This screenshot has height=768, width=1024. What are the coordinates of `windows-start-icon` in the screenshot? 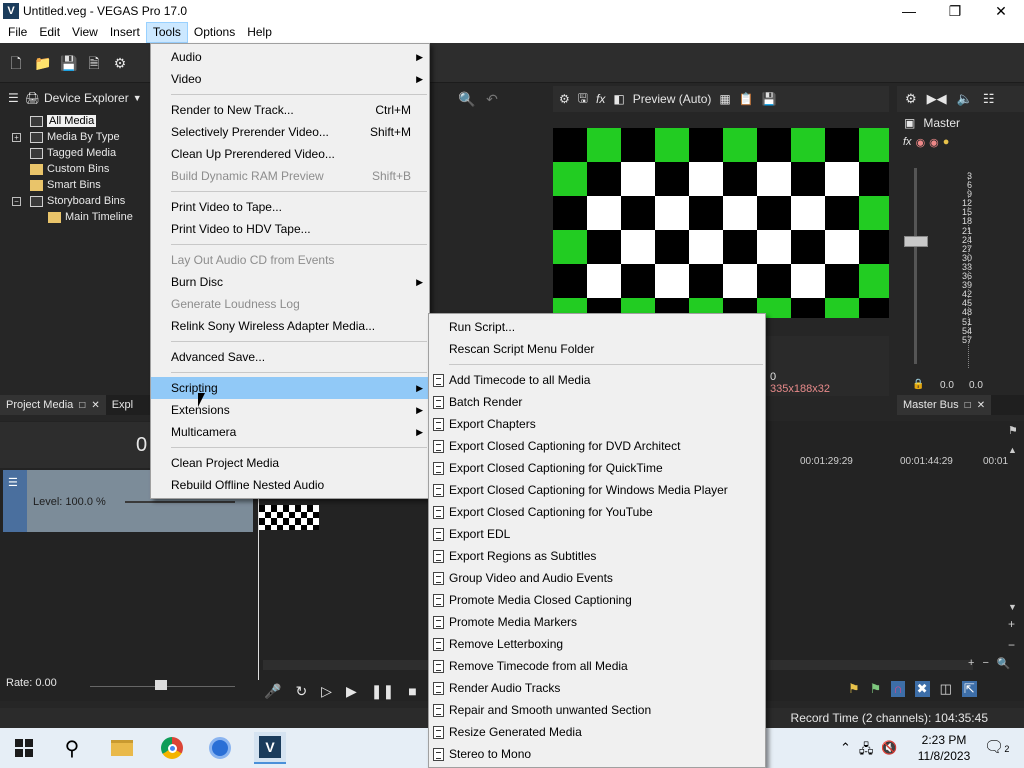 It's located at (24, 748).